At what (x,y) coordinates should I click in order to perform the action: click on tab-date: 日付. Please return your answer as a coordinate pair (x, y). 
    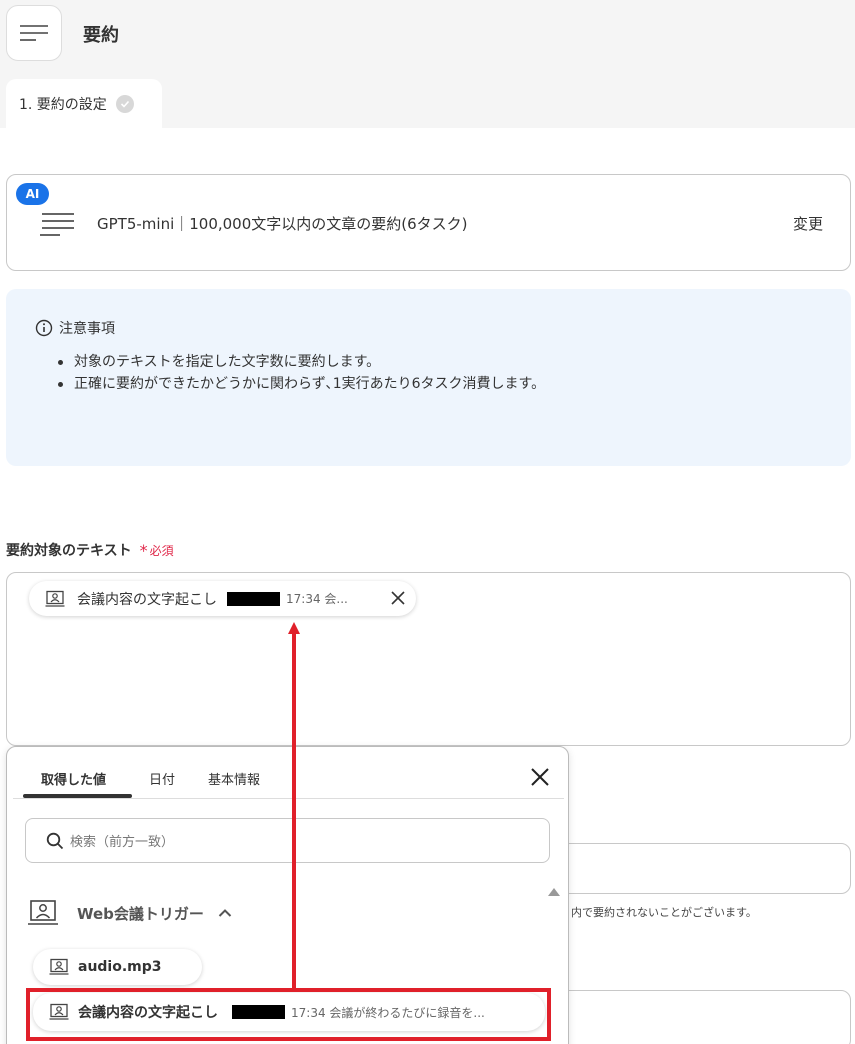
    Looking at the image, I should click on (162, 778).